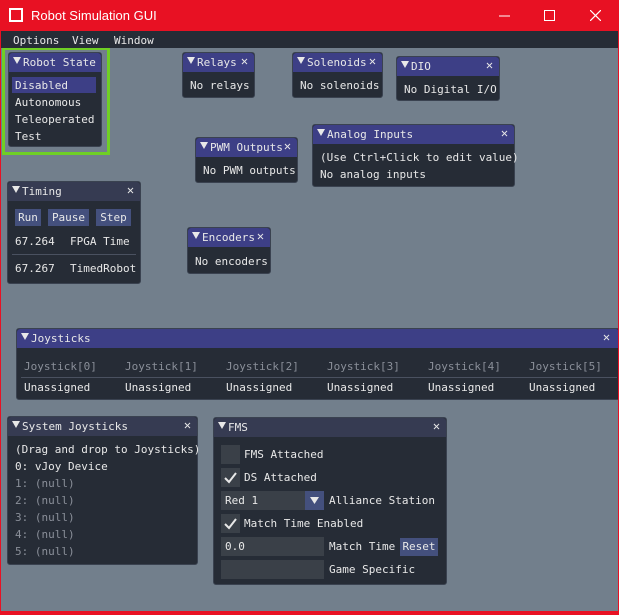 This screenshot has height=615, width=619. Describe the element at coordinates (249, 170) in the screenshot. I see `pwm-empty-text: No PWM outputs` at that location.